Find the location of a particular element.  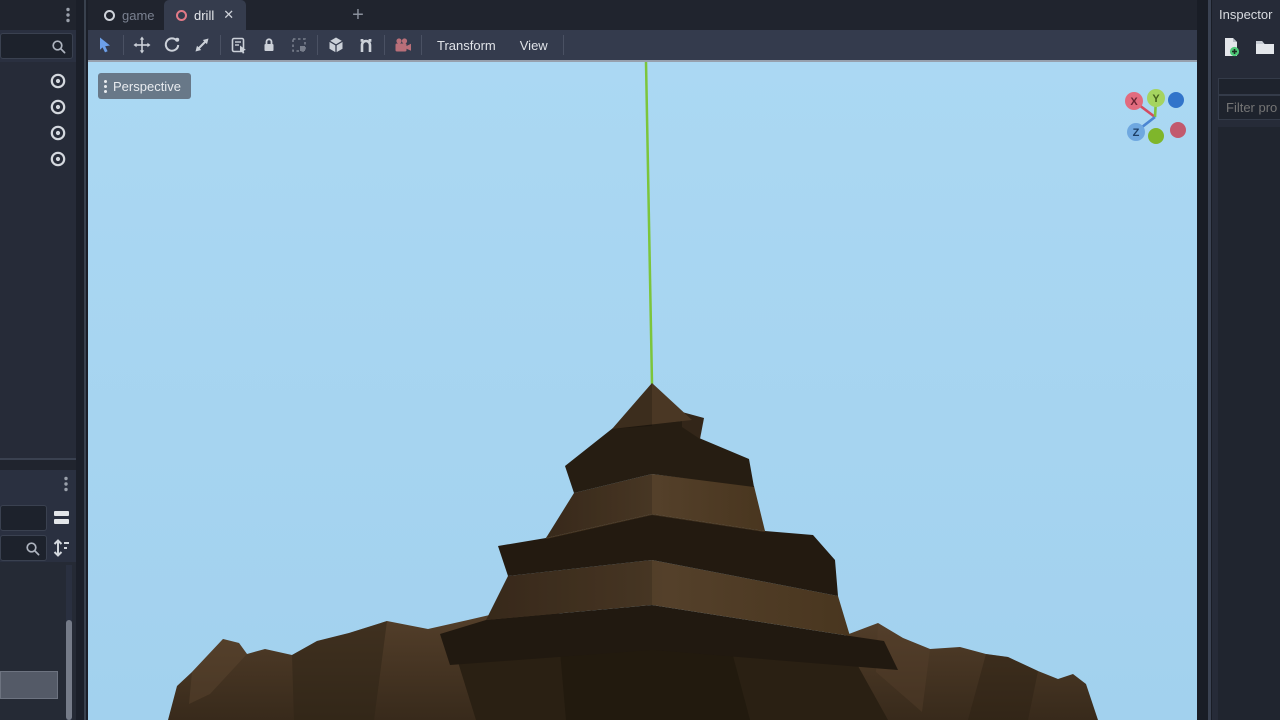

file-list-panel is located at coordinates (38, 641).